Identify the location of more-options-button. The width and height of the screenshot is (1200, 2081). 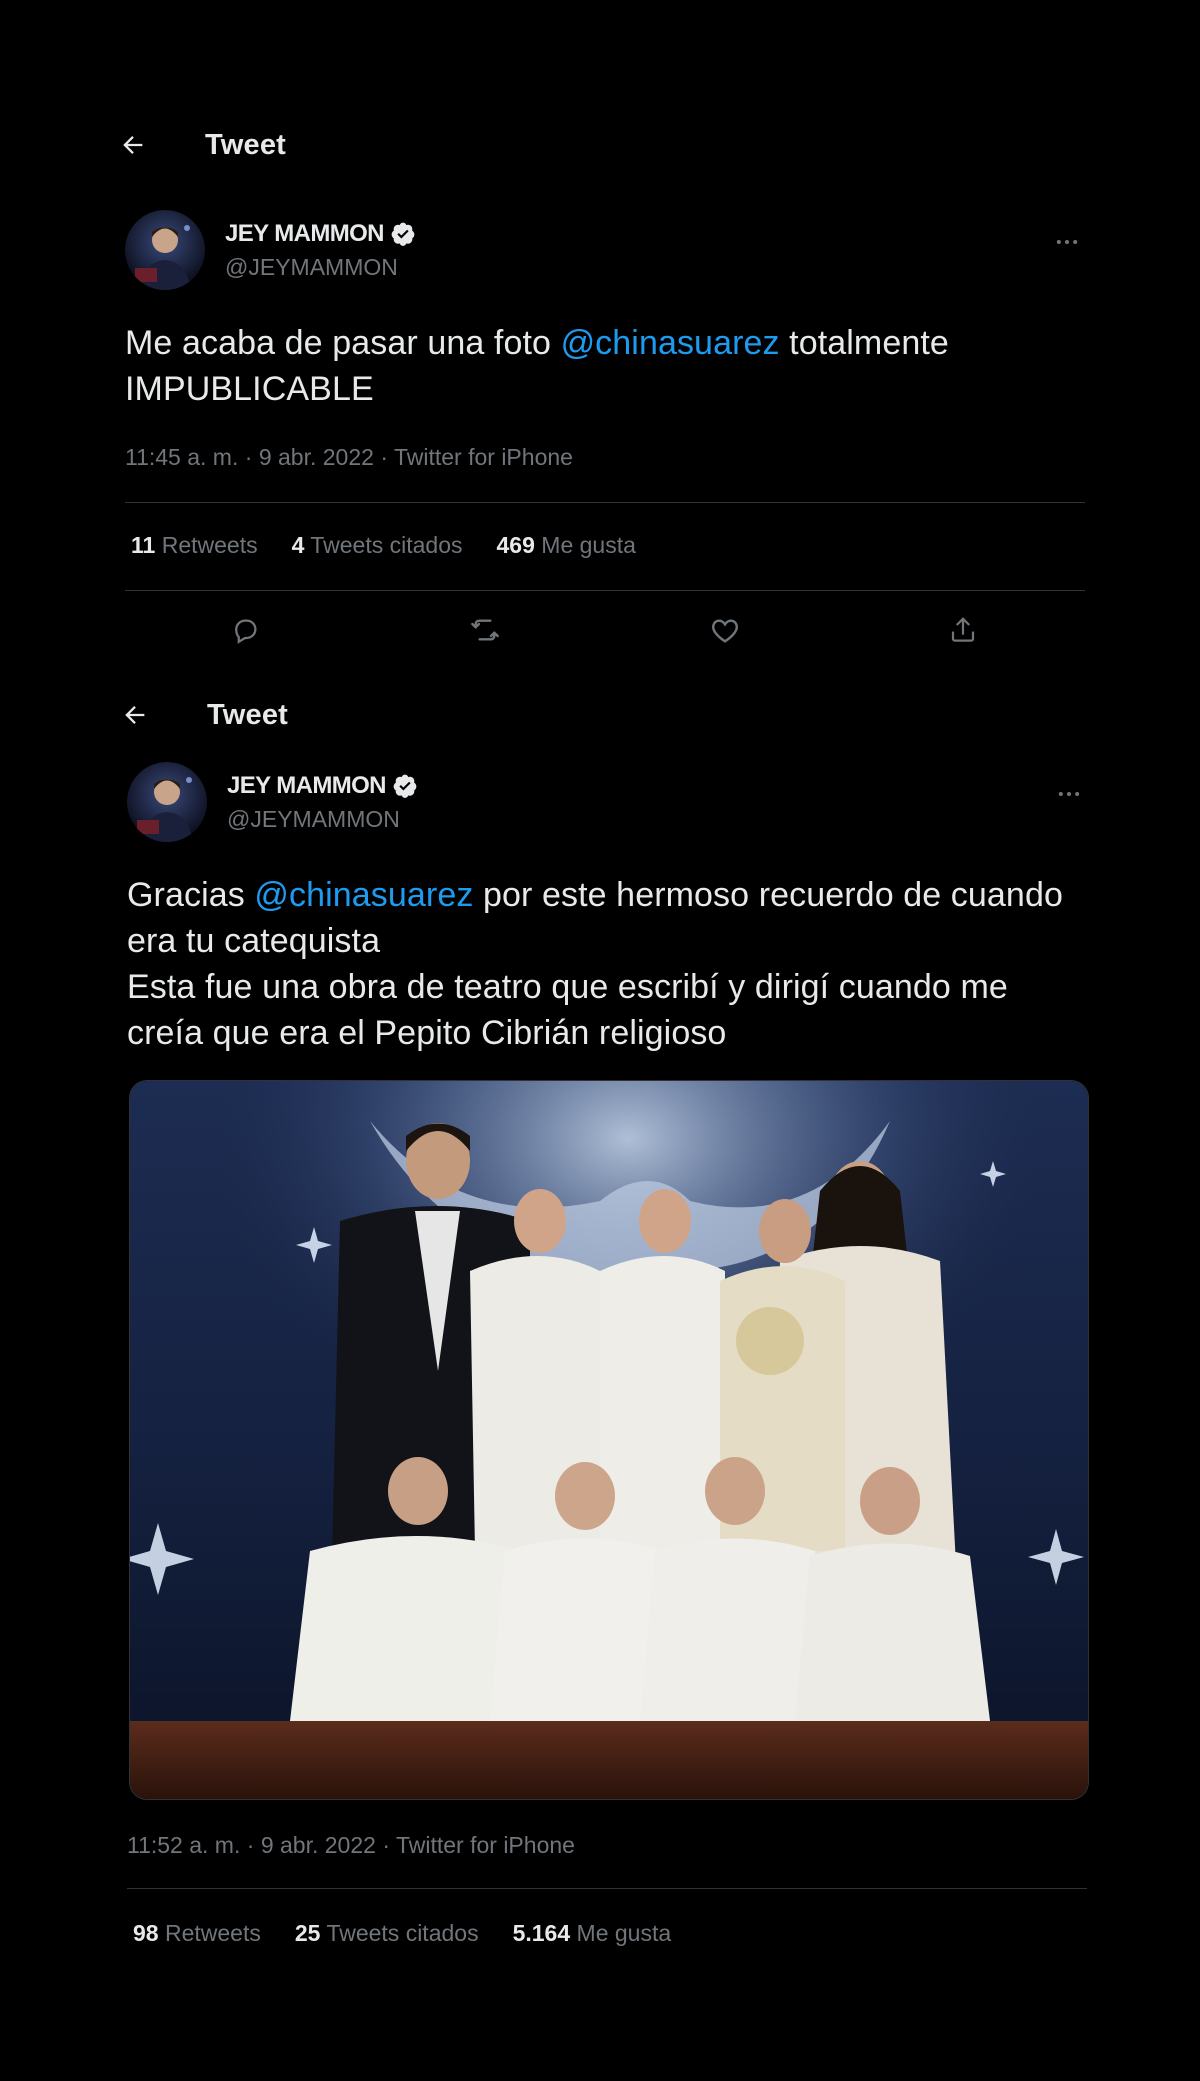
(1069, 794).